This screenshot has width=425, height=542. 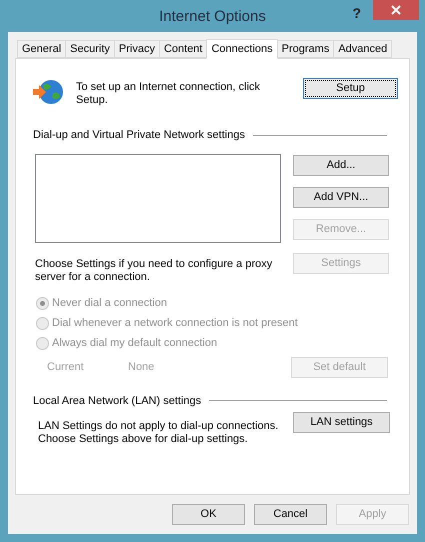 What do you see at coordinates (66, 367) in the screenshot?
I see `current-label: Current` at bounding box center [66, 367].